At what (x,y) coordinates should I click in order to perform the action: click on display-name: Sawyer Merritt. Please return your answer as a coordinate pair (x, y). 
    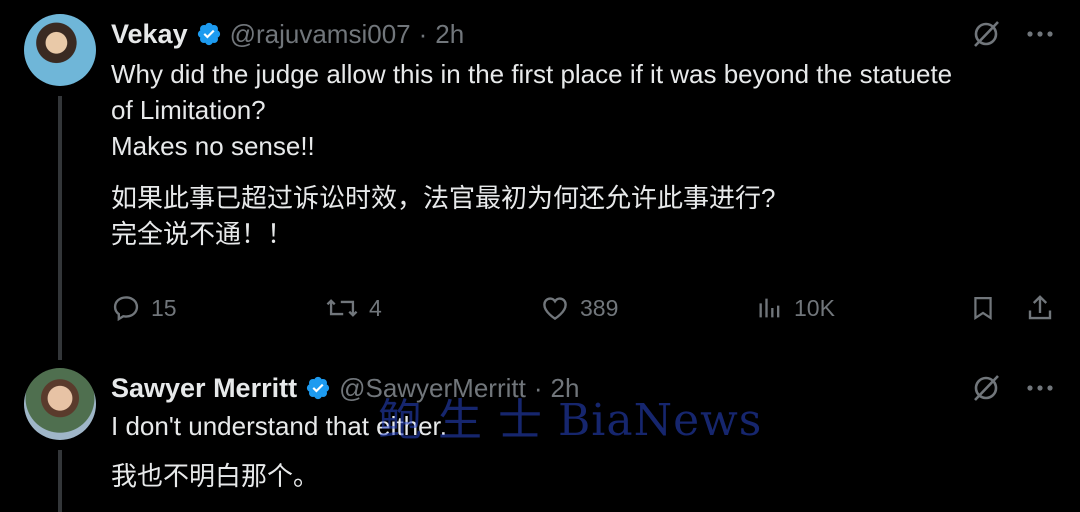
    Looking at the image, I should click on (204, 388).